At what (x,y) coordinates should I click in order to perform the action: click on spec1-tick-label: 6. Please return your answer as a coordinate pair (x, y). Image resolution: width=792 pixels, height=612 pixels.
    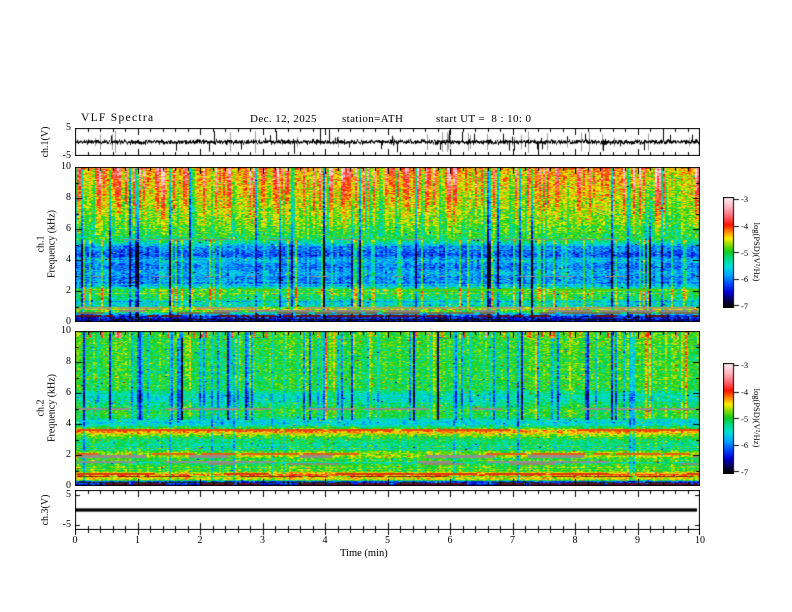
    Looking at the image, I should click on (68, 228).